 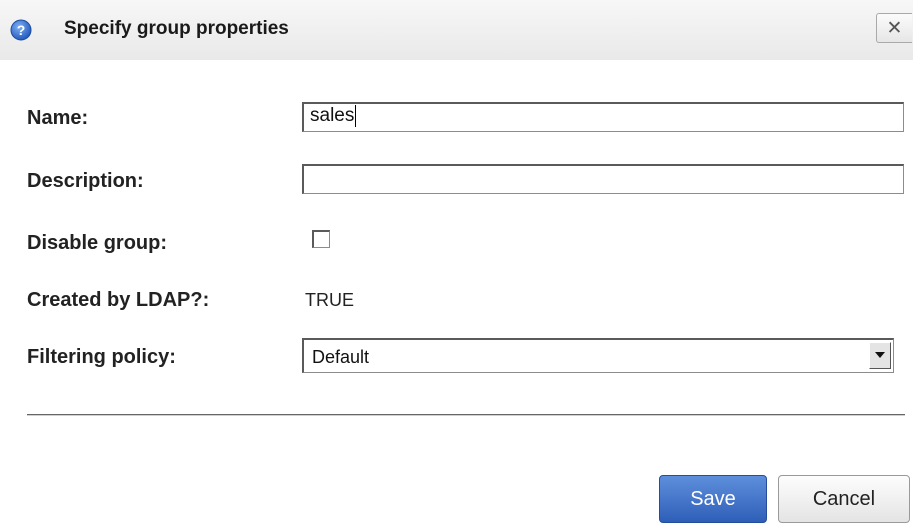 I want to click on name-label: Name:, so click(x=58, y=118).